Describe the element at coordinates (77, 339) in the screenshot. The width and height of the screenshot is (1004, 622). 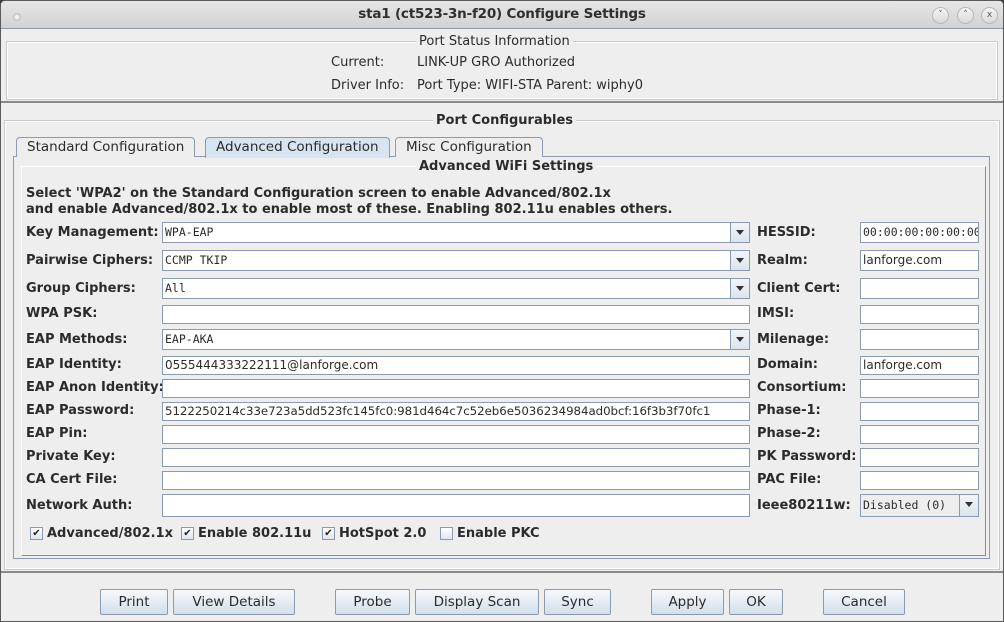
I see `eap-methods-label: EAP Methods:` at that location.